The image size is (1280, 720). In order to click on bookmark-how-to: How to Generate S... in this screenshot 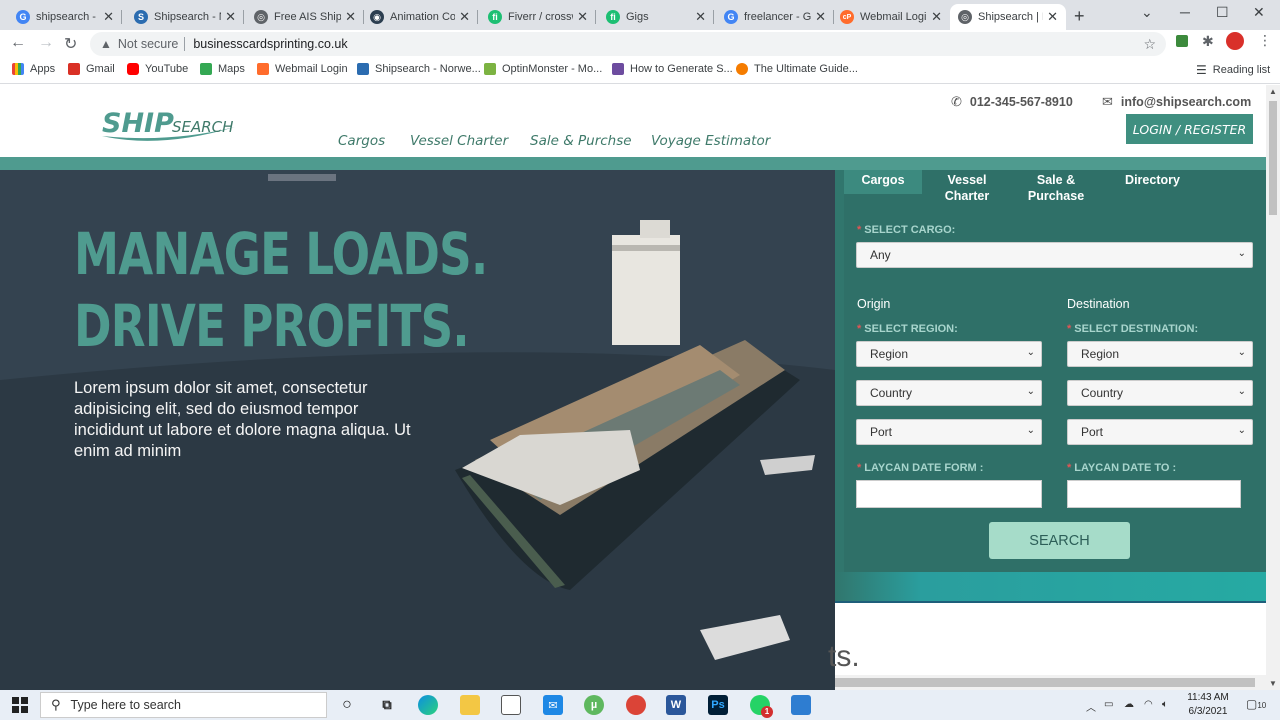, I will do `click(672, 69)`.